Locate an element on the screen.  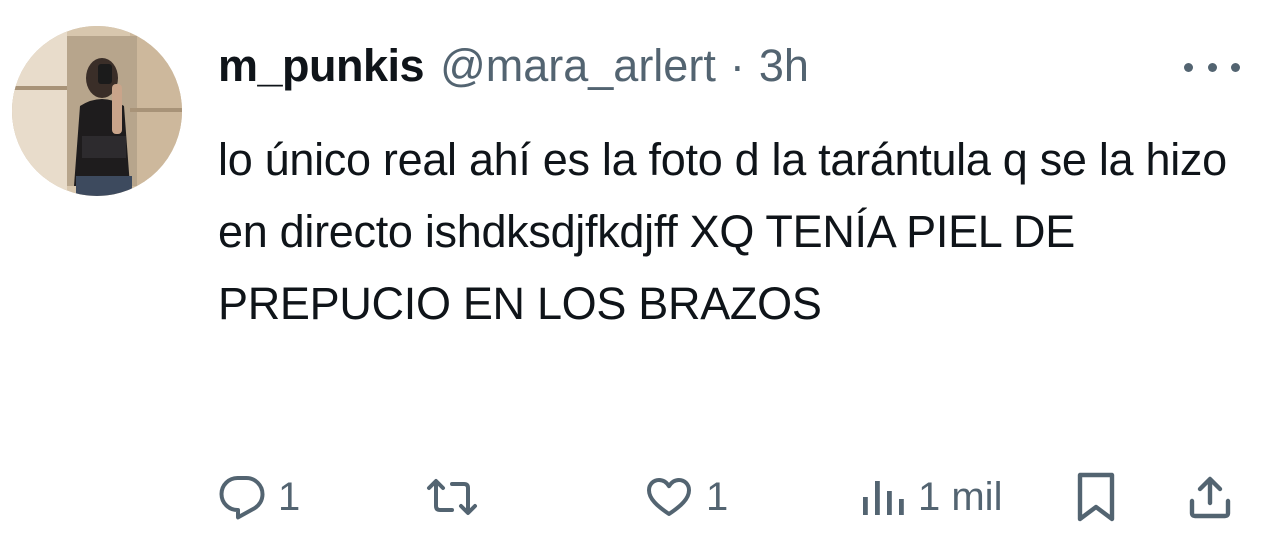
user-handle: @mara_arlert is located at coordinates (578, 66).